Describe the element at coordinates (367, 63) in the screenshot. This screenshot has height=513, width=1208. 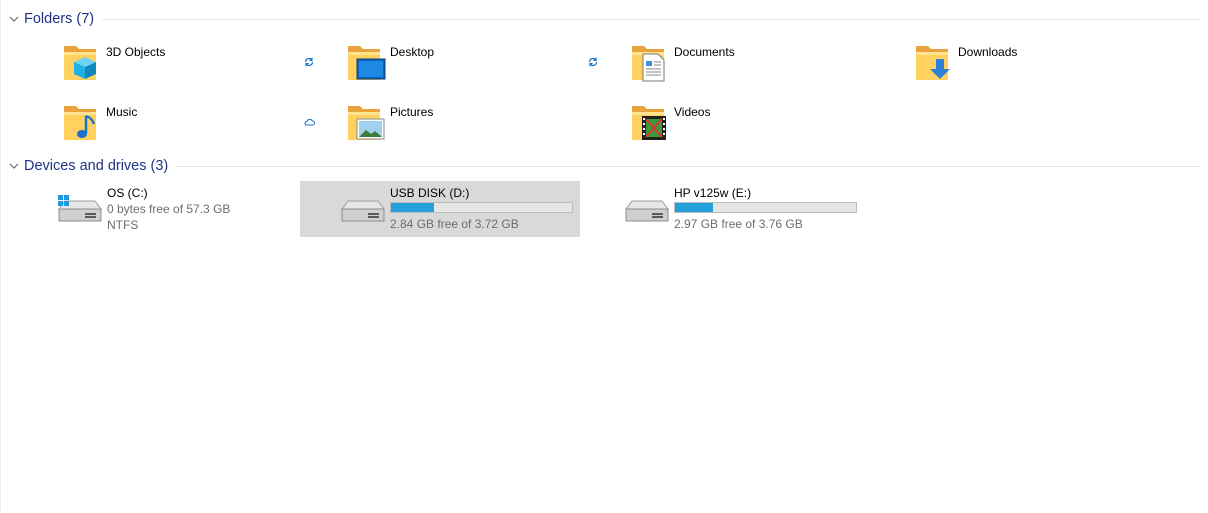
I see `desktop-folder-icon` at that location.